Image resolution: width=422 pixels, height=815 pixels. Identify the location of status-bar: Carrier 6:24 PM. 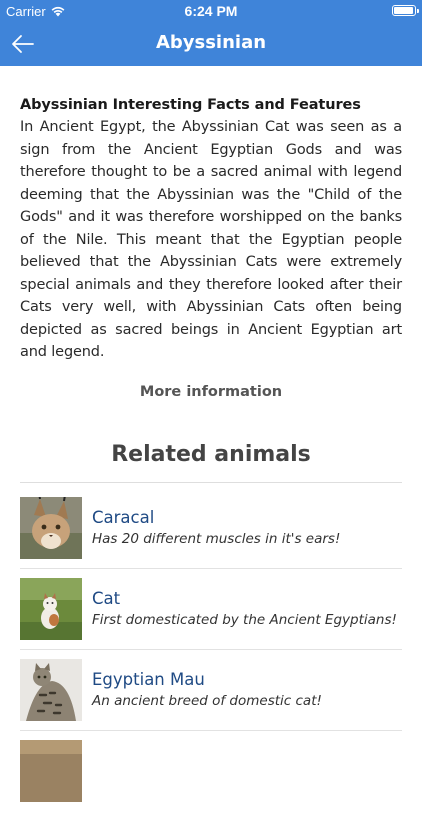
(211, 11).